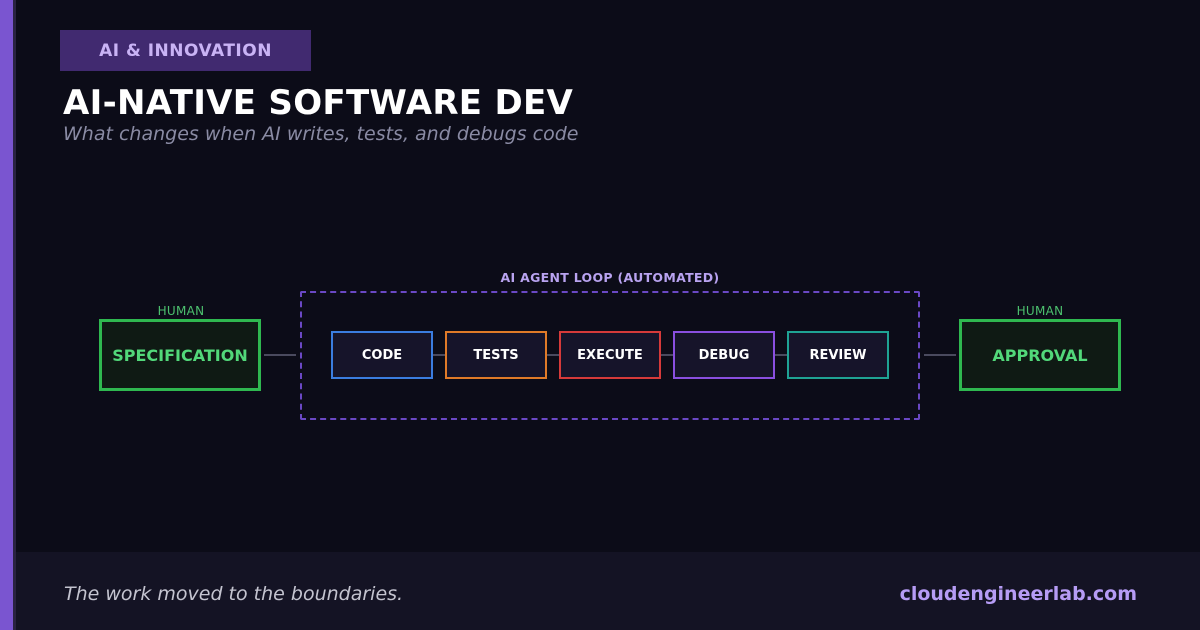 This screenshot has width=1200, height=630. What do you see at coordinates (181, 311) in the screenshot?
I see `left-human-label: HUMAN` at bounding box center [181, 311].